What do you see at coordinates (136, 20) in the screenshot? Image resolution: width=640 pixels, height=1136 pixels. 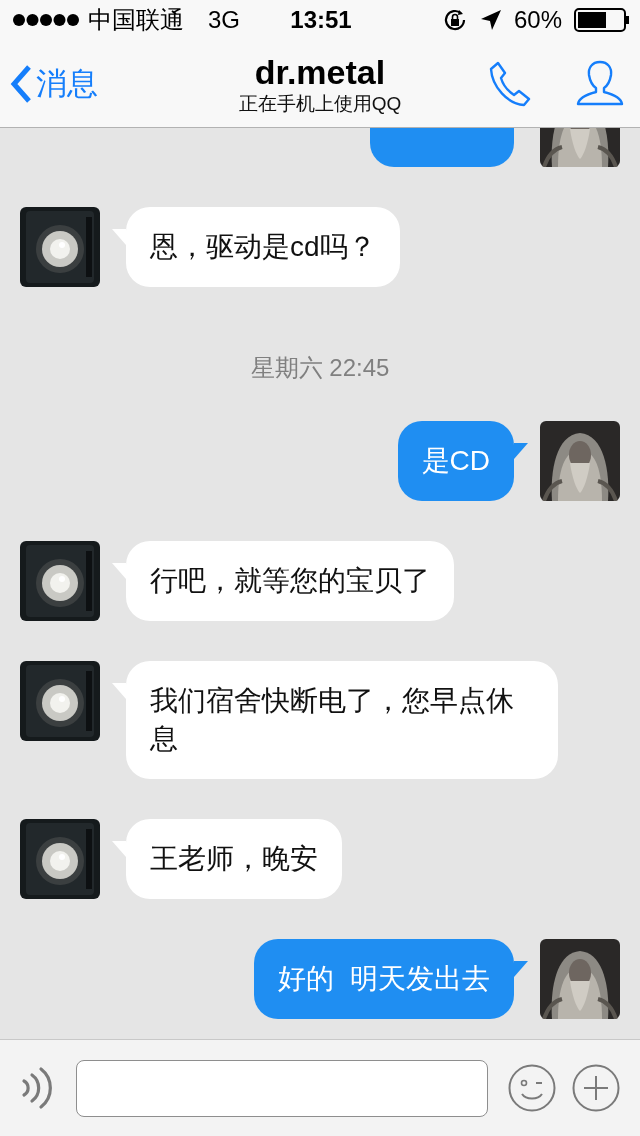 I see `carrier-name: 中国联通` at bounding box center [136, 20].